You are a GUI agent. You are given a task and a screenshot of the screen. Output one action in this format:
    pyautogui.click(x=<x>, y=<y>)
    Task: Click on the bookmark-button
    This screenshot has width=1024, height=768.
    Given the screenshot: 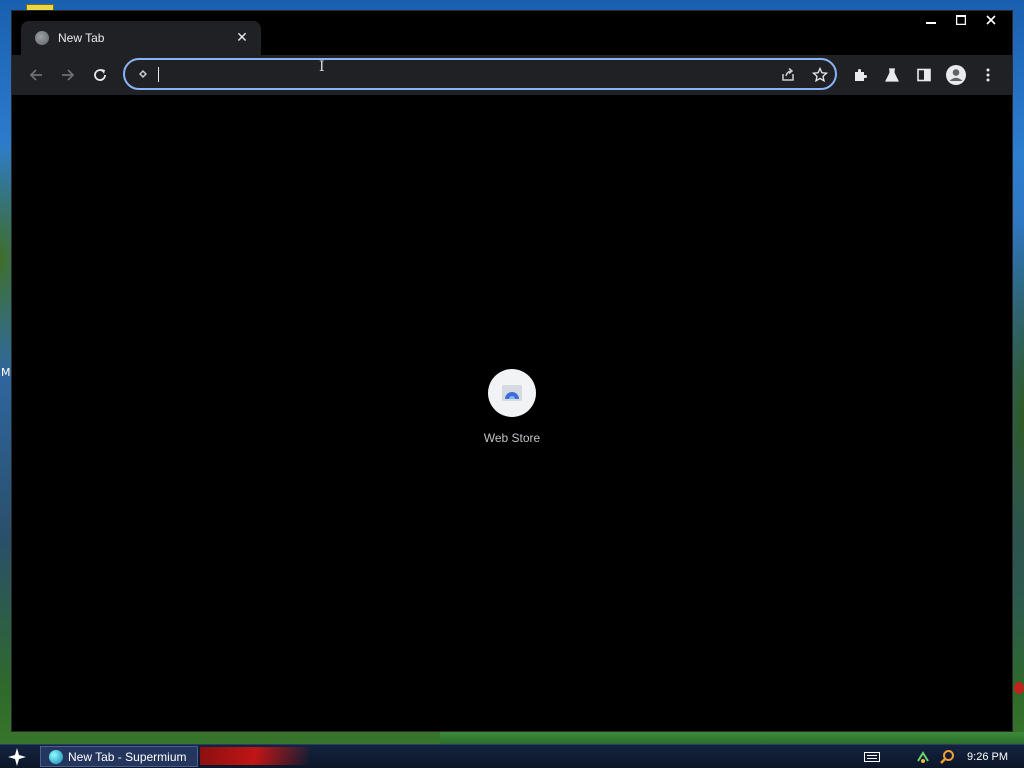 What is the action you would take?
    pyautogui.click(x=820, y=75)
    